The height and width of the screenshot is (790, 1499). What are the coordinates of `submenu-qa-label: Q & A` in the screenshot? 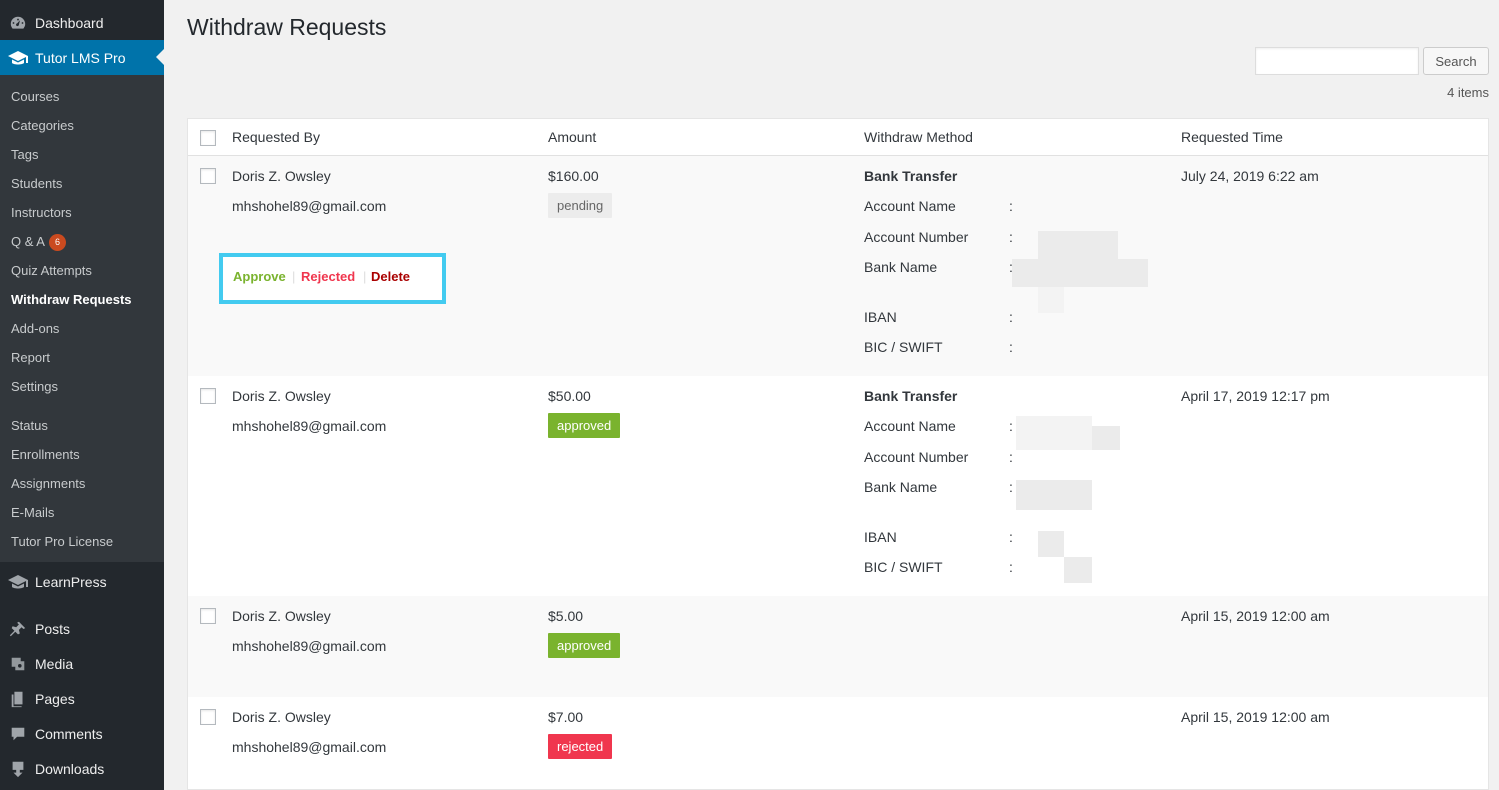 It's located at (28, 241).